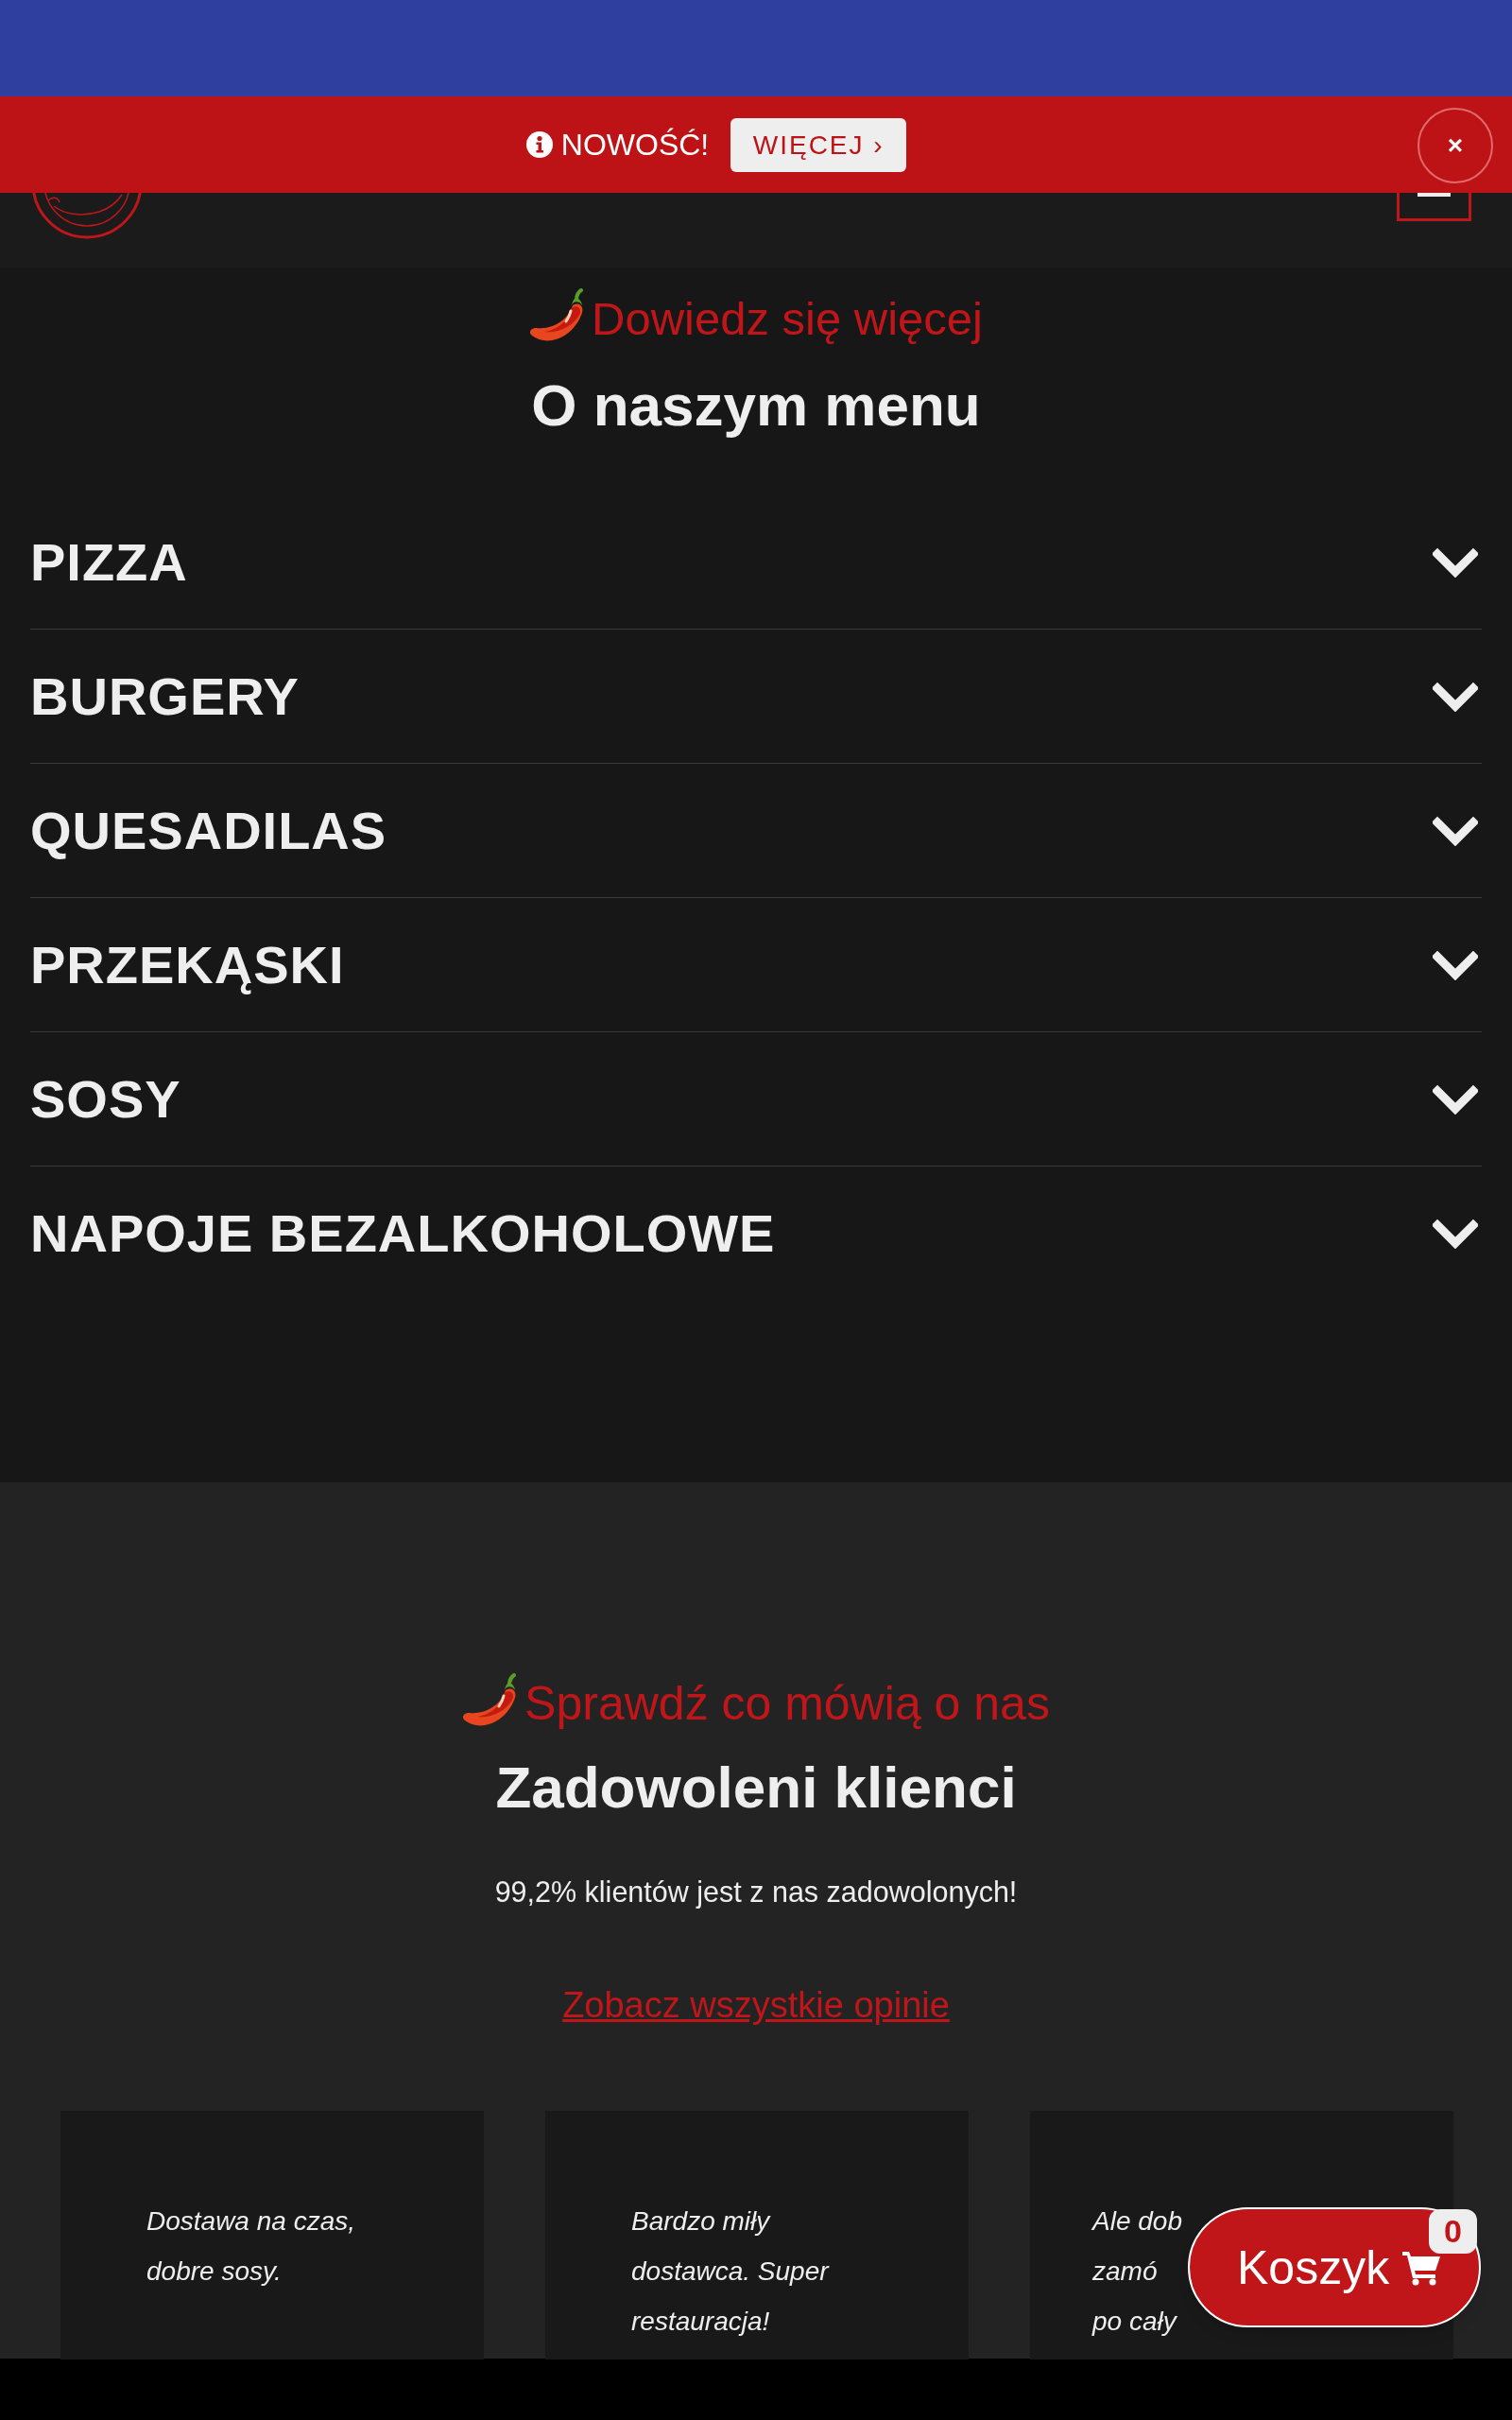 The width and height of the screenshot is (1512, 2420). What do you see at coordinates (756, 562) in the screenshot?
I see `accordion-item: PIZZA` at bounding box center [756, 562].